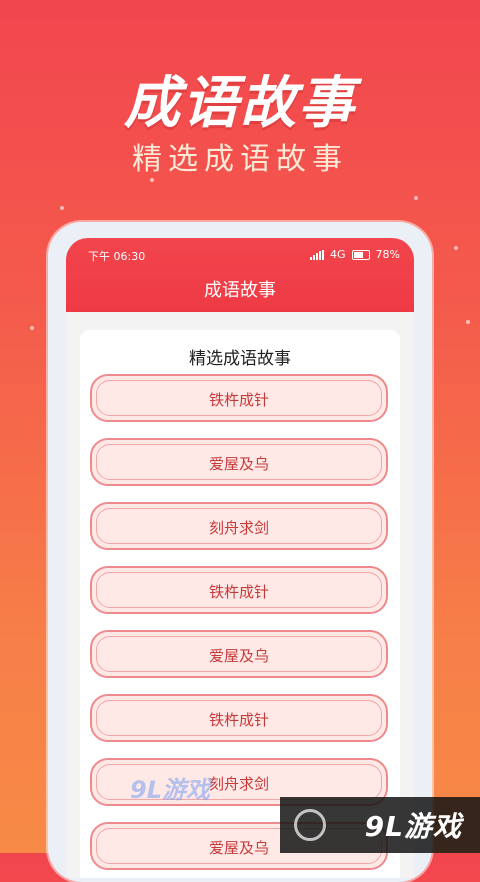  Describe the element at coordinates (170, 790) in the screenshot. I see `watermark-logo-left: 9L游戏` at that location.